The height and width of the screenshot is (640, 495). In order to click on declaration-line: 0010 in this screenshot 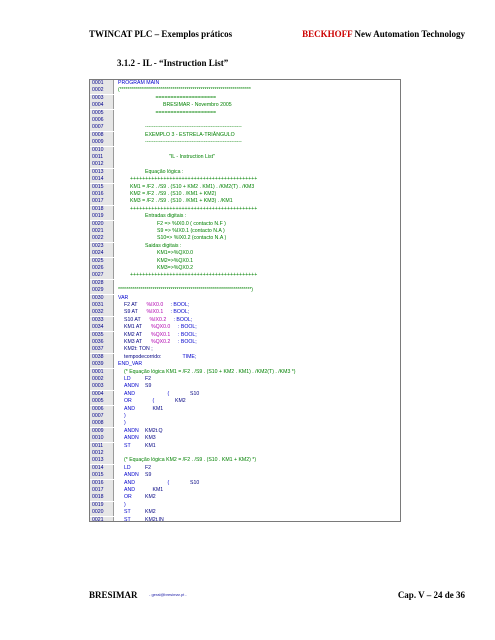, I will do `click(245, 150)`.